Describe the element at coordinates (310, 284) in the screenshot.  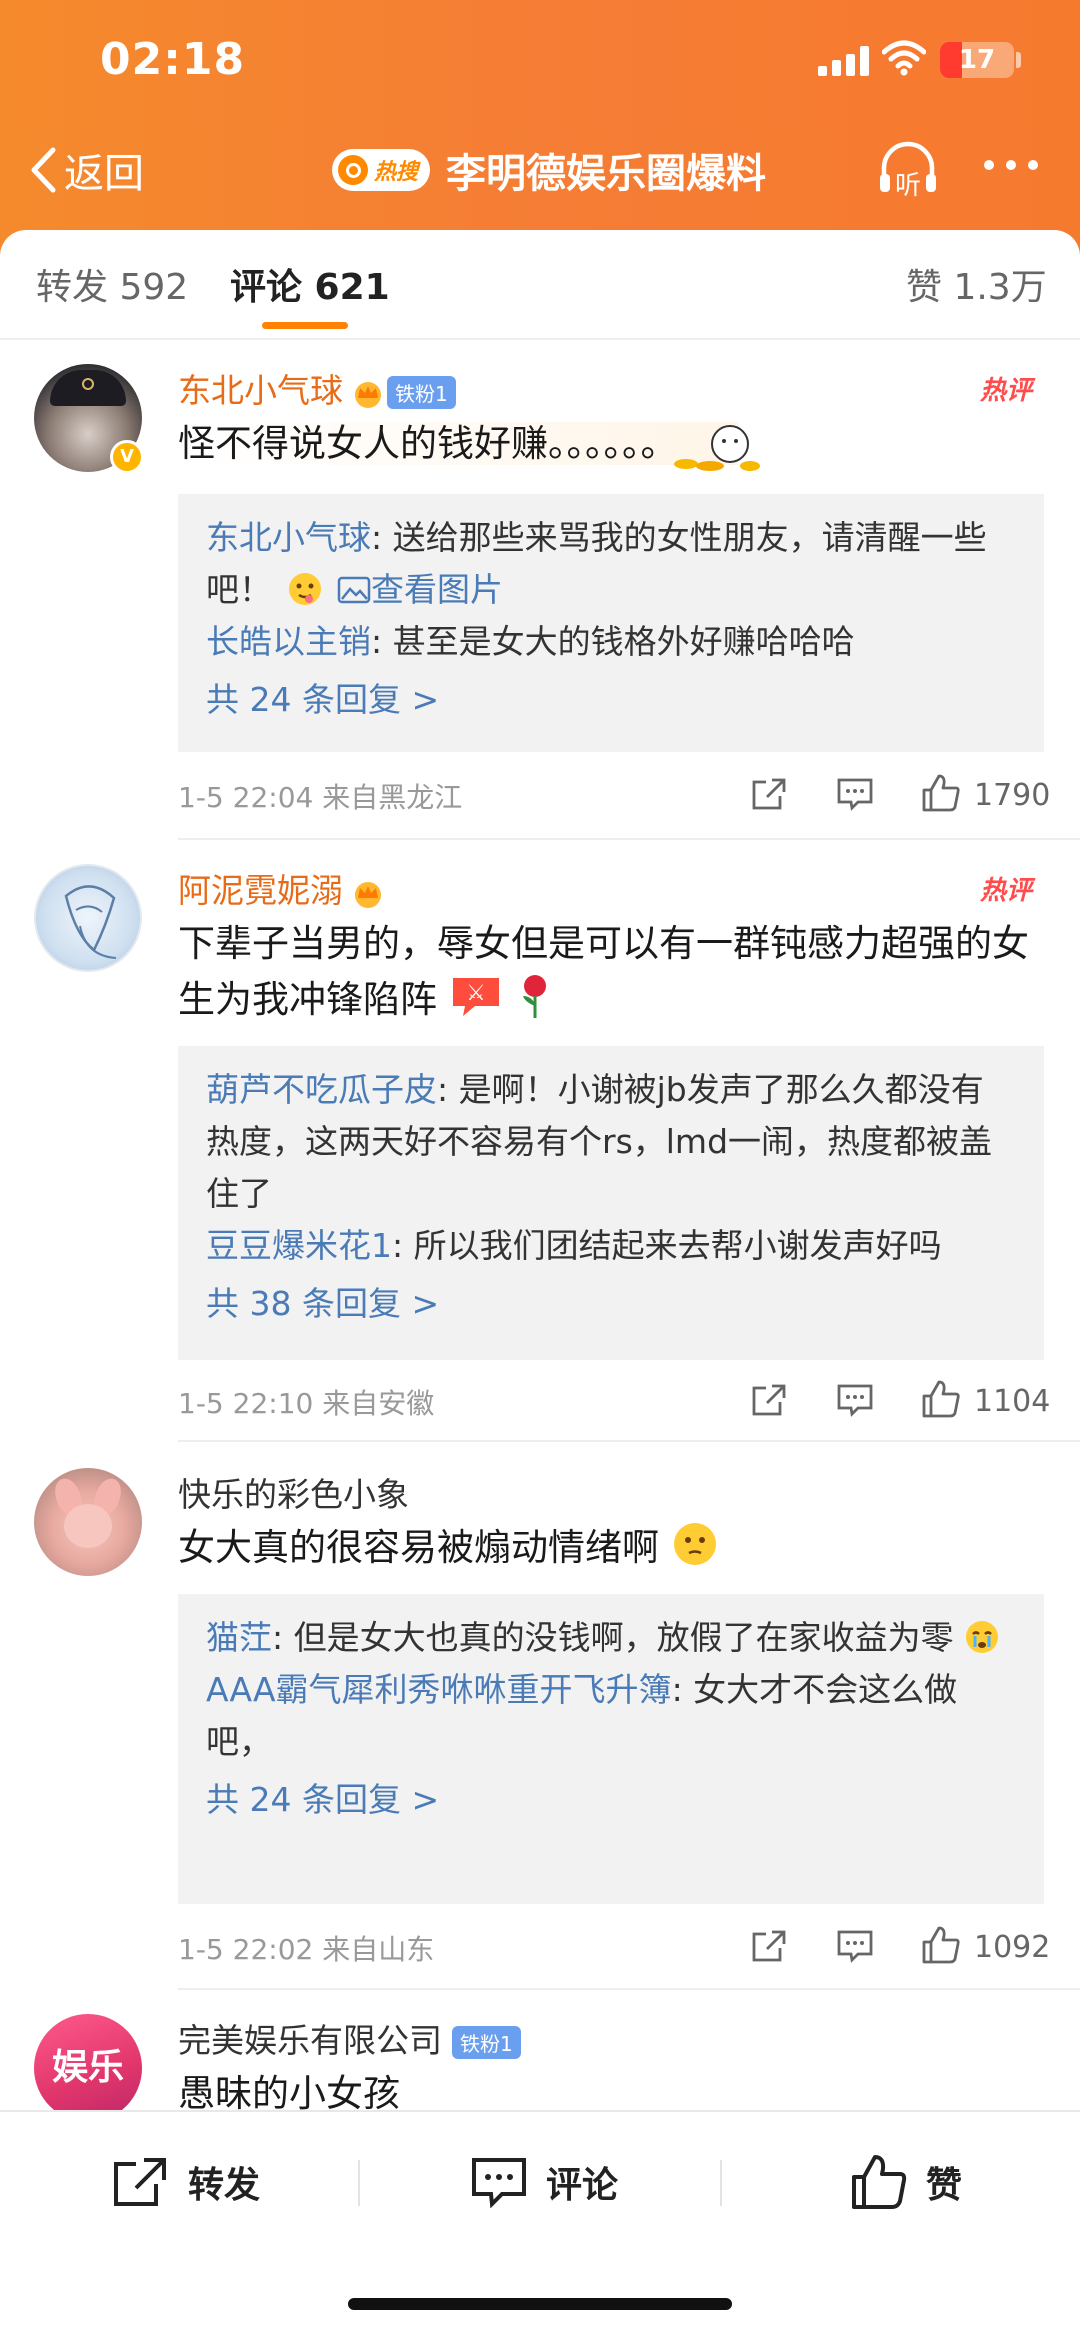
I see `tab-comments: 评论 621` at that location.